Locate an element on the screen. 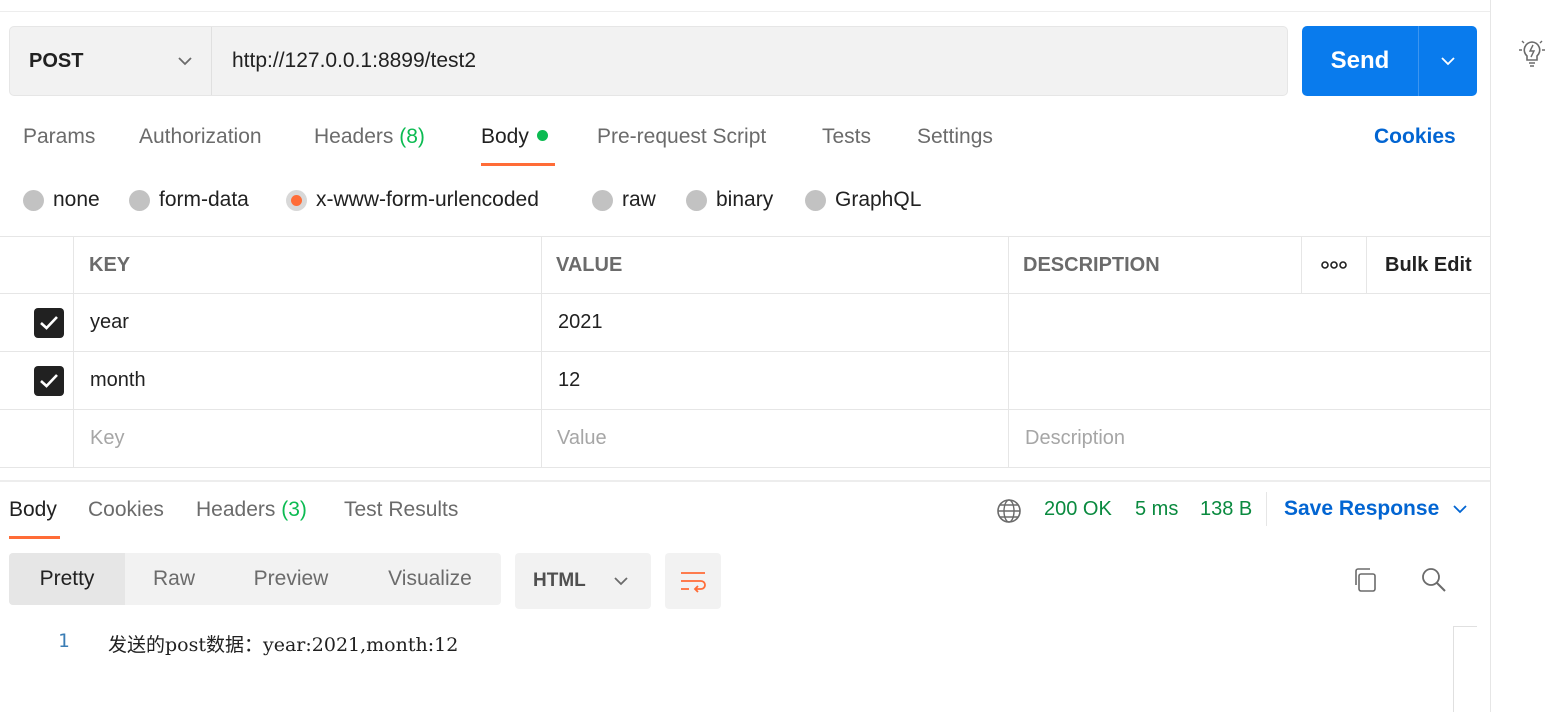 The height and width of the screenshot is (712, 1558). cookies-link: Cookies is located at coordinates (1415, 137).